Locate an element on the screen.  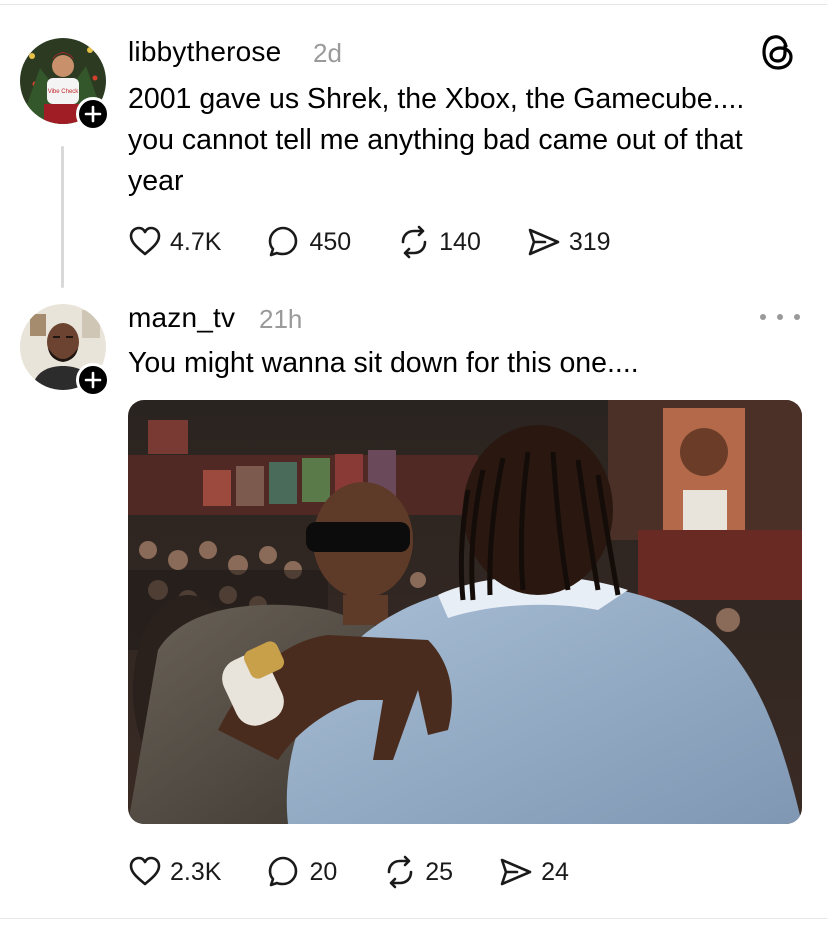
like-count: 4.7K is located at coordinates (196, 241).